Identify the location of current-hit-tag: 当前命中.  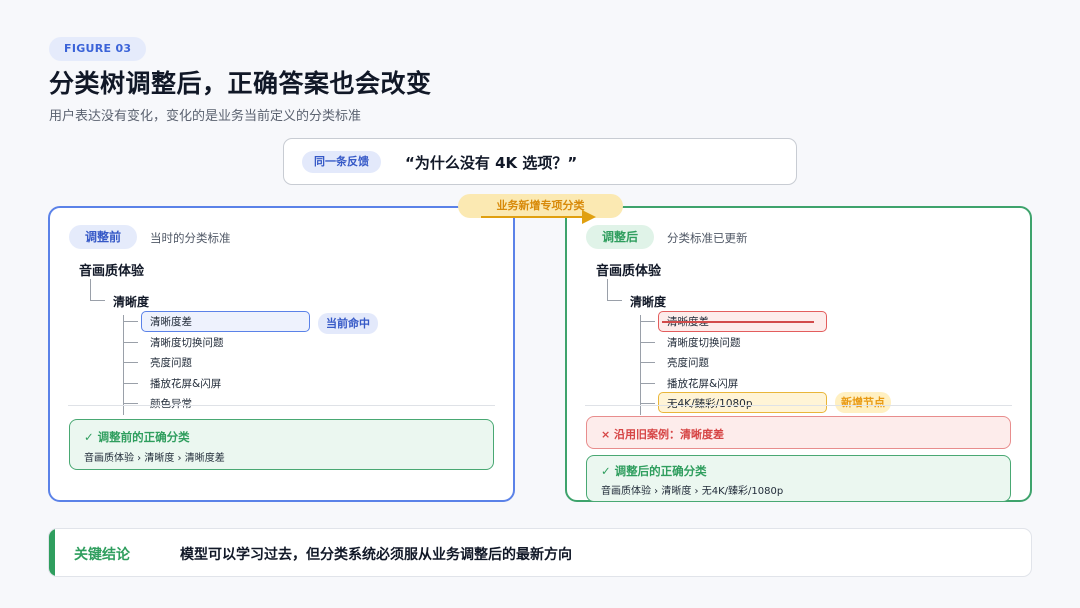
(348, 323).